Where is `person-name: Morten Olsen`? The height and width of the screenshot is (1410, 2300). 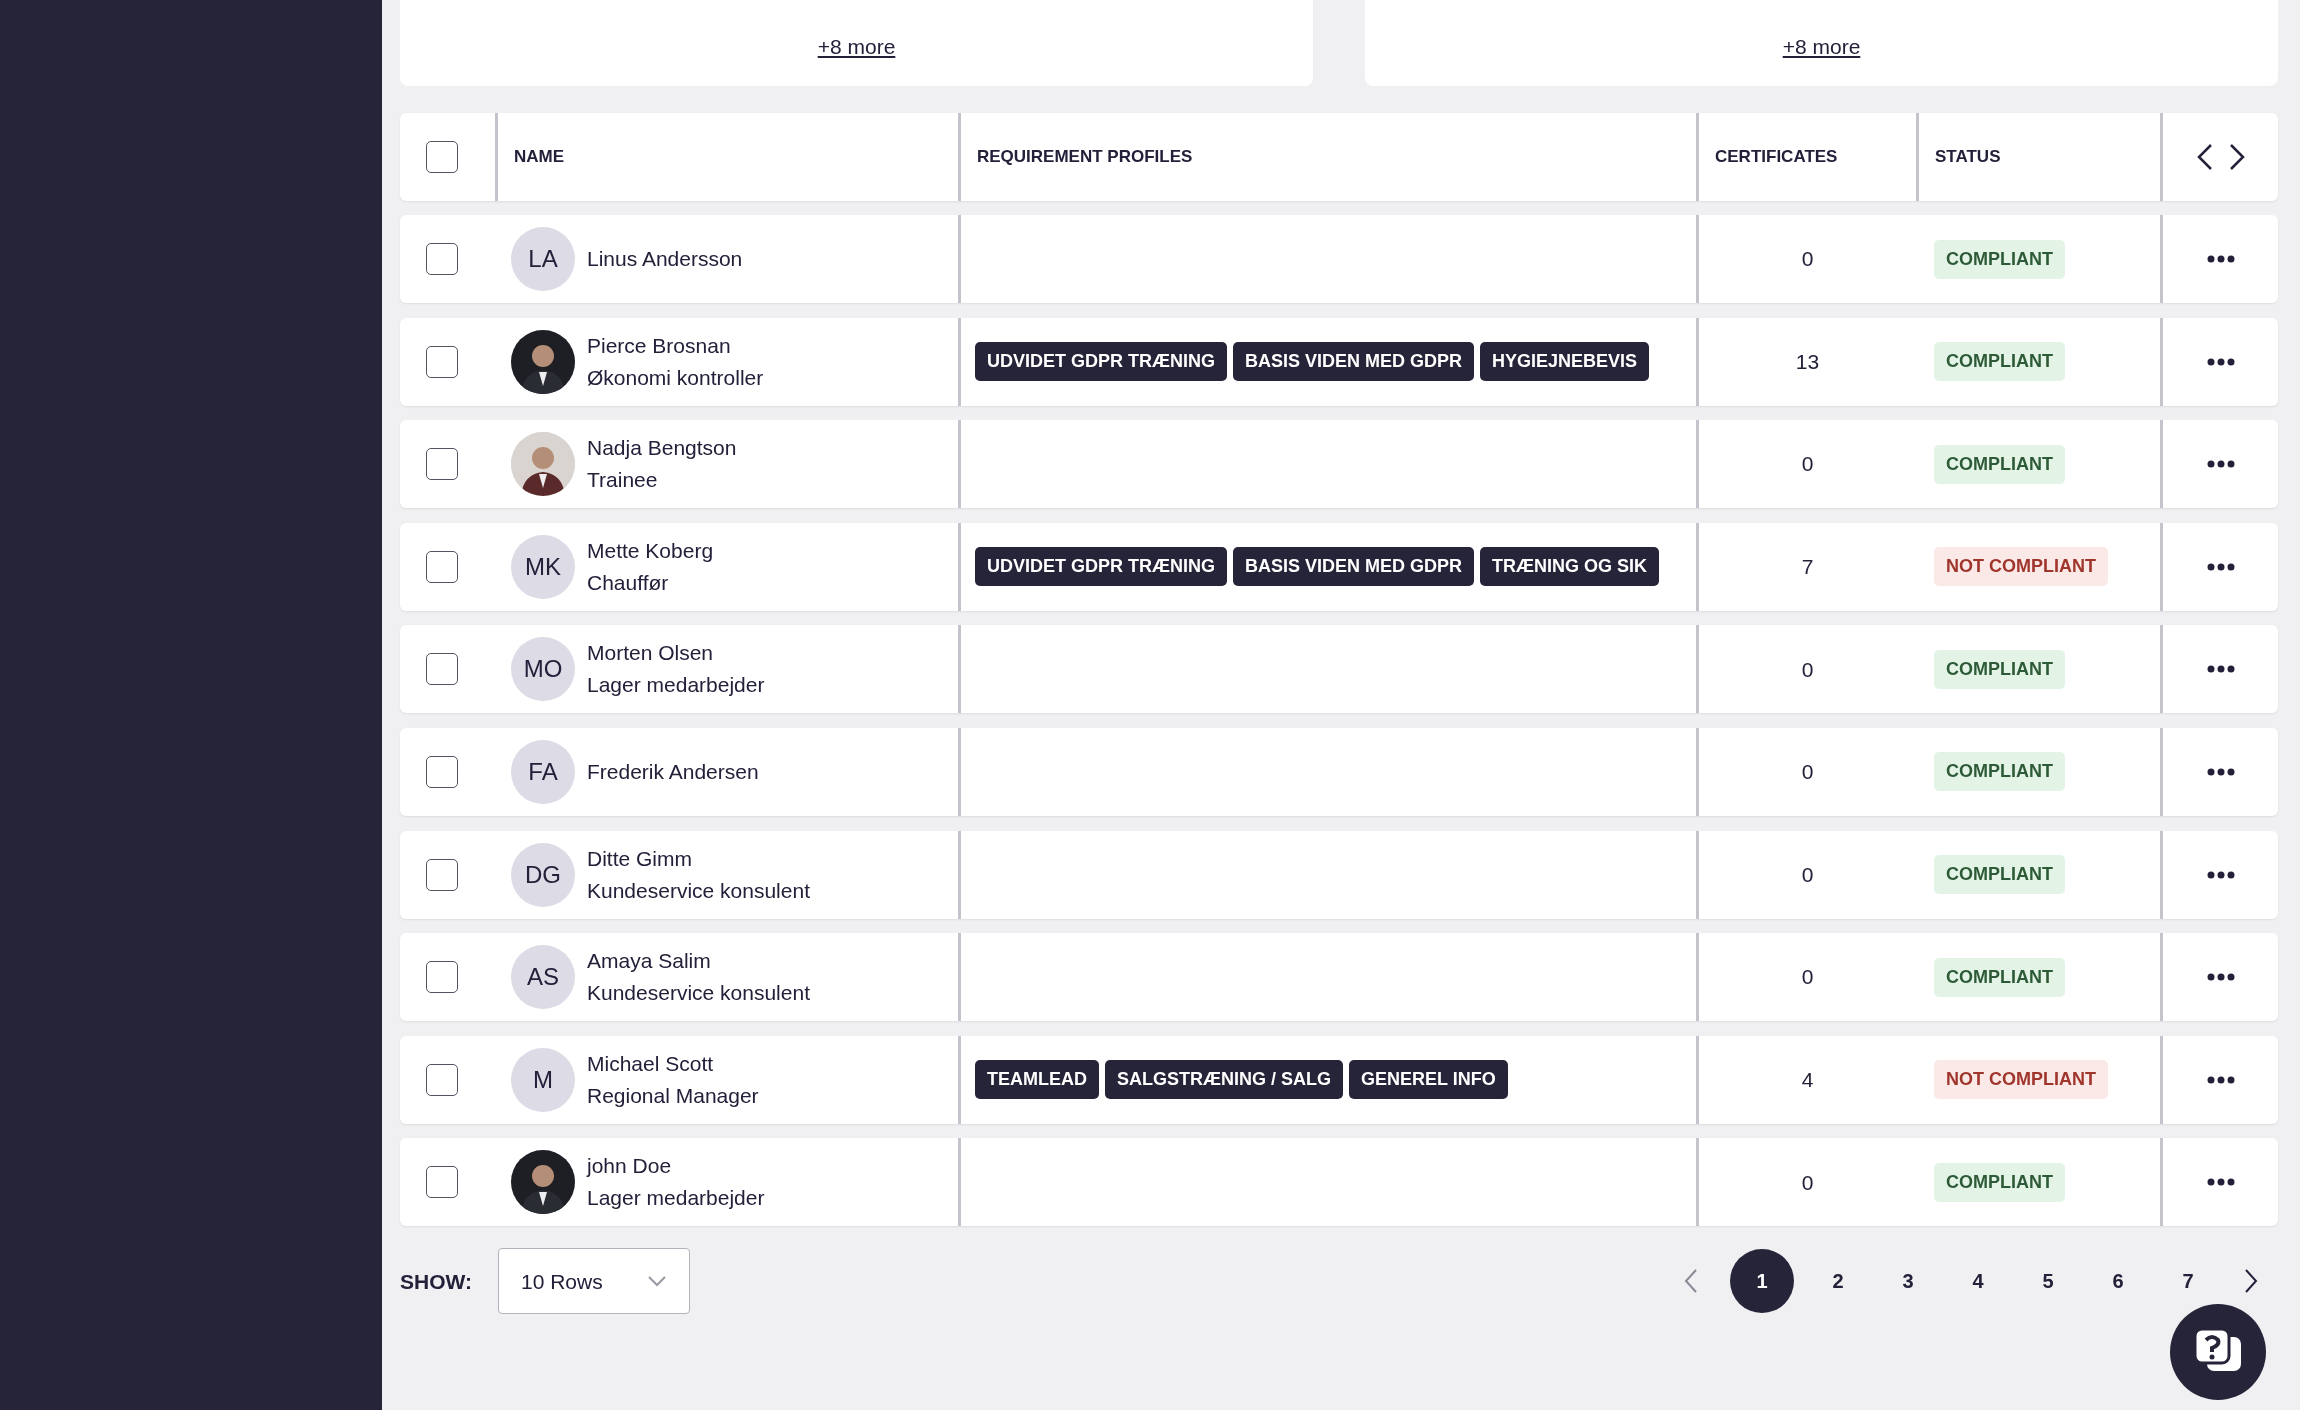 person-name: Morten Olsen is located at coordinates (651, 653).